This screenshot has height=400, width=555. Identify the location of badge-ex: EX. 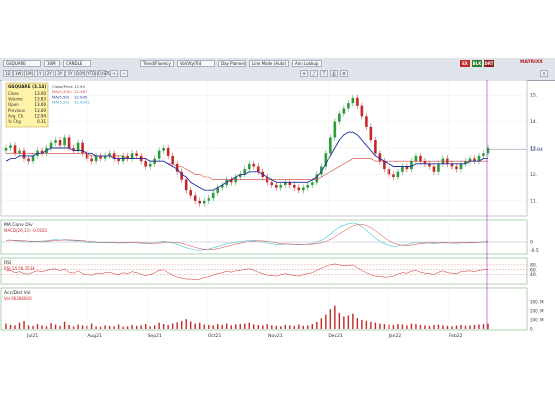
(465, 63).